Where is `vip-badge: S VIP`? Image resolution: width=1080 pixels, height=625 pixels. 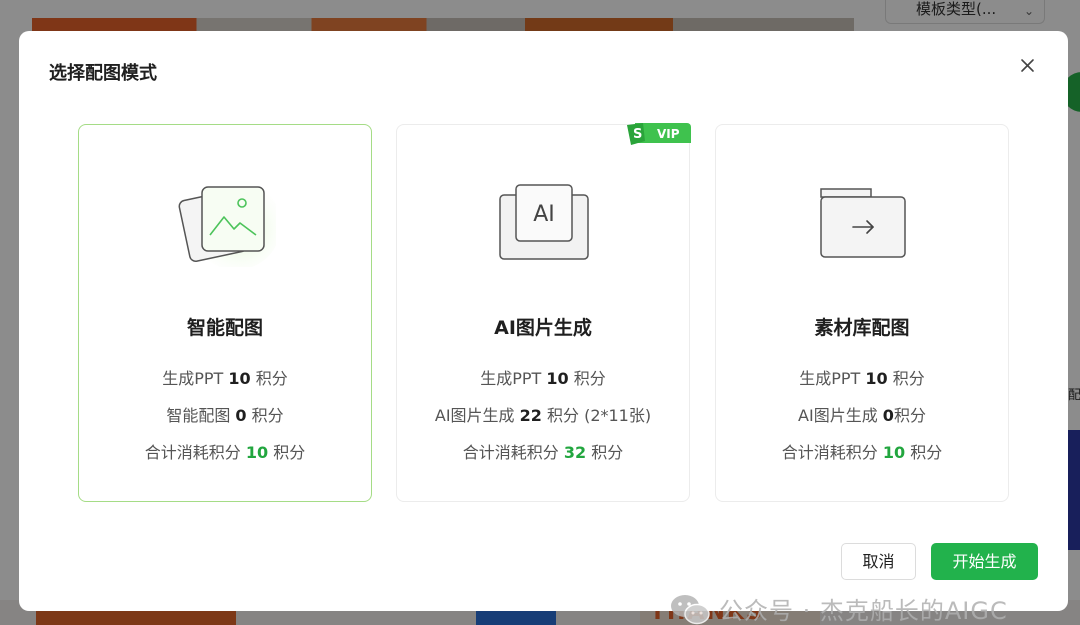 vip-badge: S VIP is located at coordinates (659, 134).